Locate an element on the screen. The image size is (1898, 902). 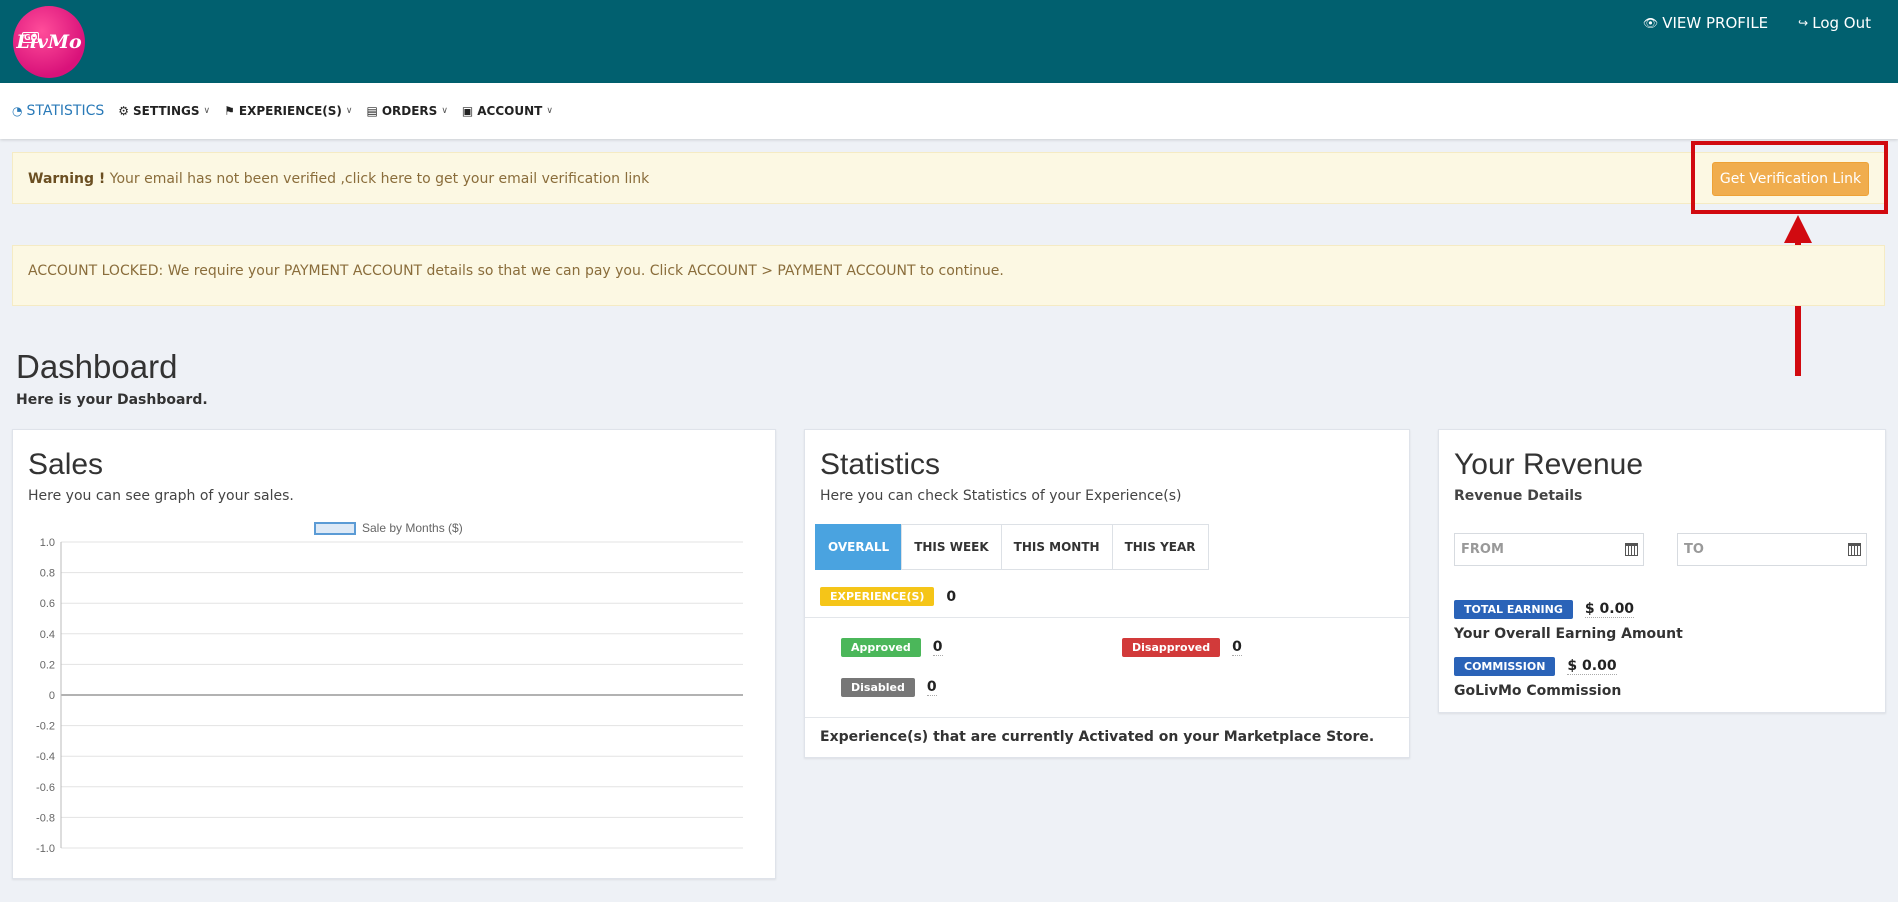
menu-statistics-label: STATISTICS is located at coordinates (65, 111).